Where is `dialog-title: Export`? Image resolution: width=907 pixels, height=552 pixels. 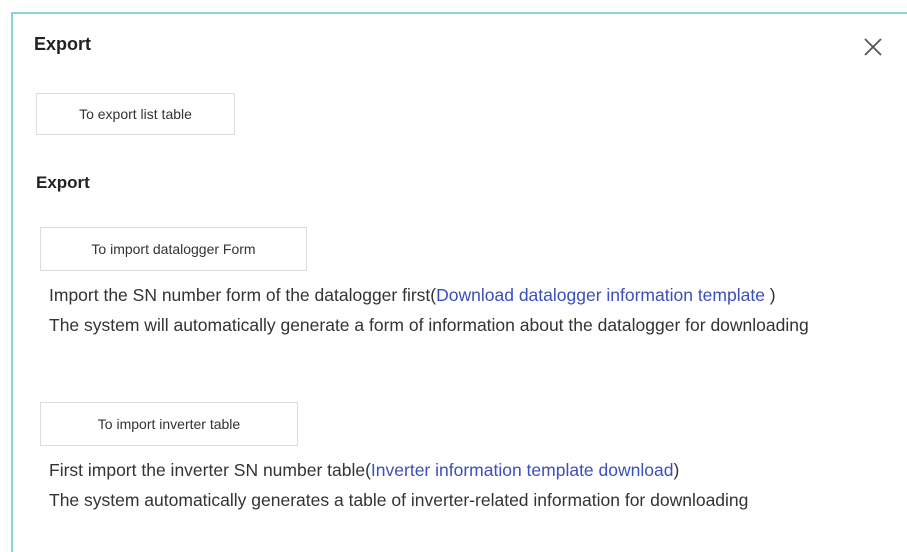
dialog-title: Export is located at coordinates (63, 44).